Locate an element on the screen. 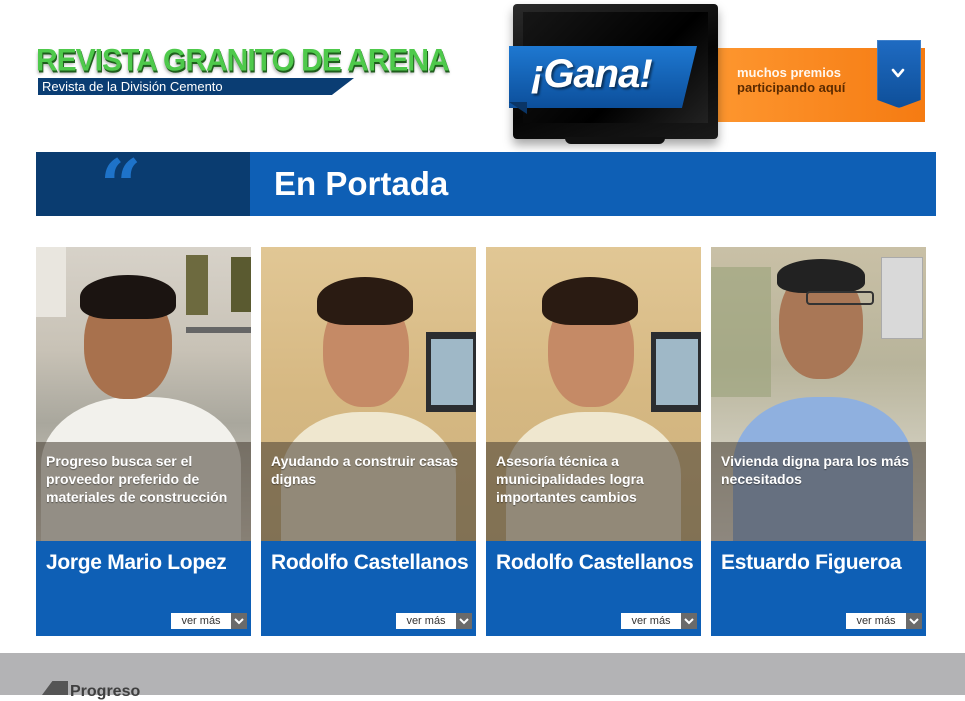 The width and height of the screenshot is (965, 701). promo-text-line2: participando aquí is located at coordinates (791, 87).